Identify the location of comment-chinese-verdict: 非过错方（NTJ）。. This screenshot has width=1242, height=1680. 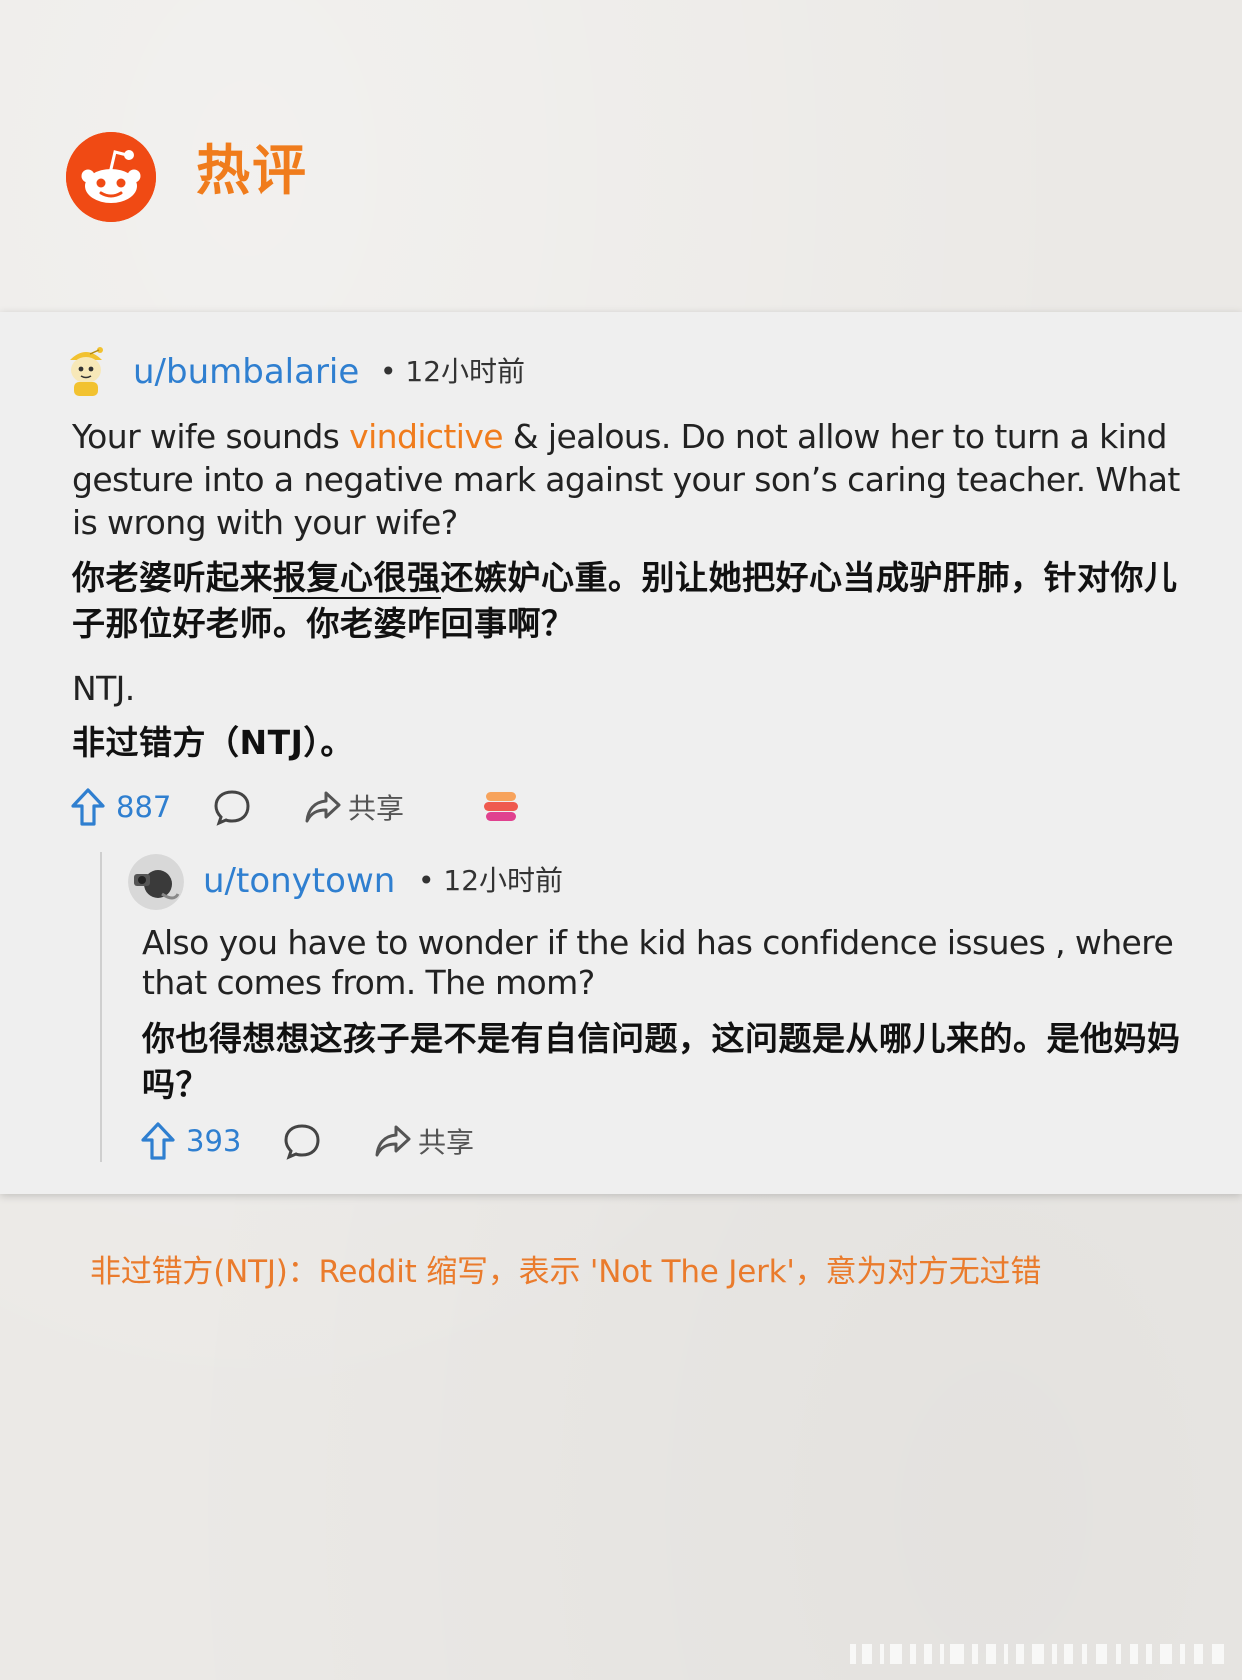
(213, 742).